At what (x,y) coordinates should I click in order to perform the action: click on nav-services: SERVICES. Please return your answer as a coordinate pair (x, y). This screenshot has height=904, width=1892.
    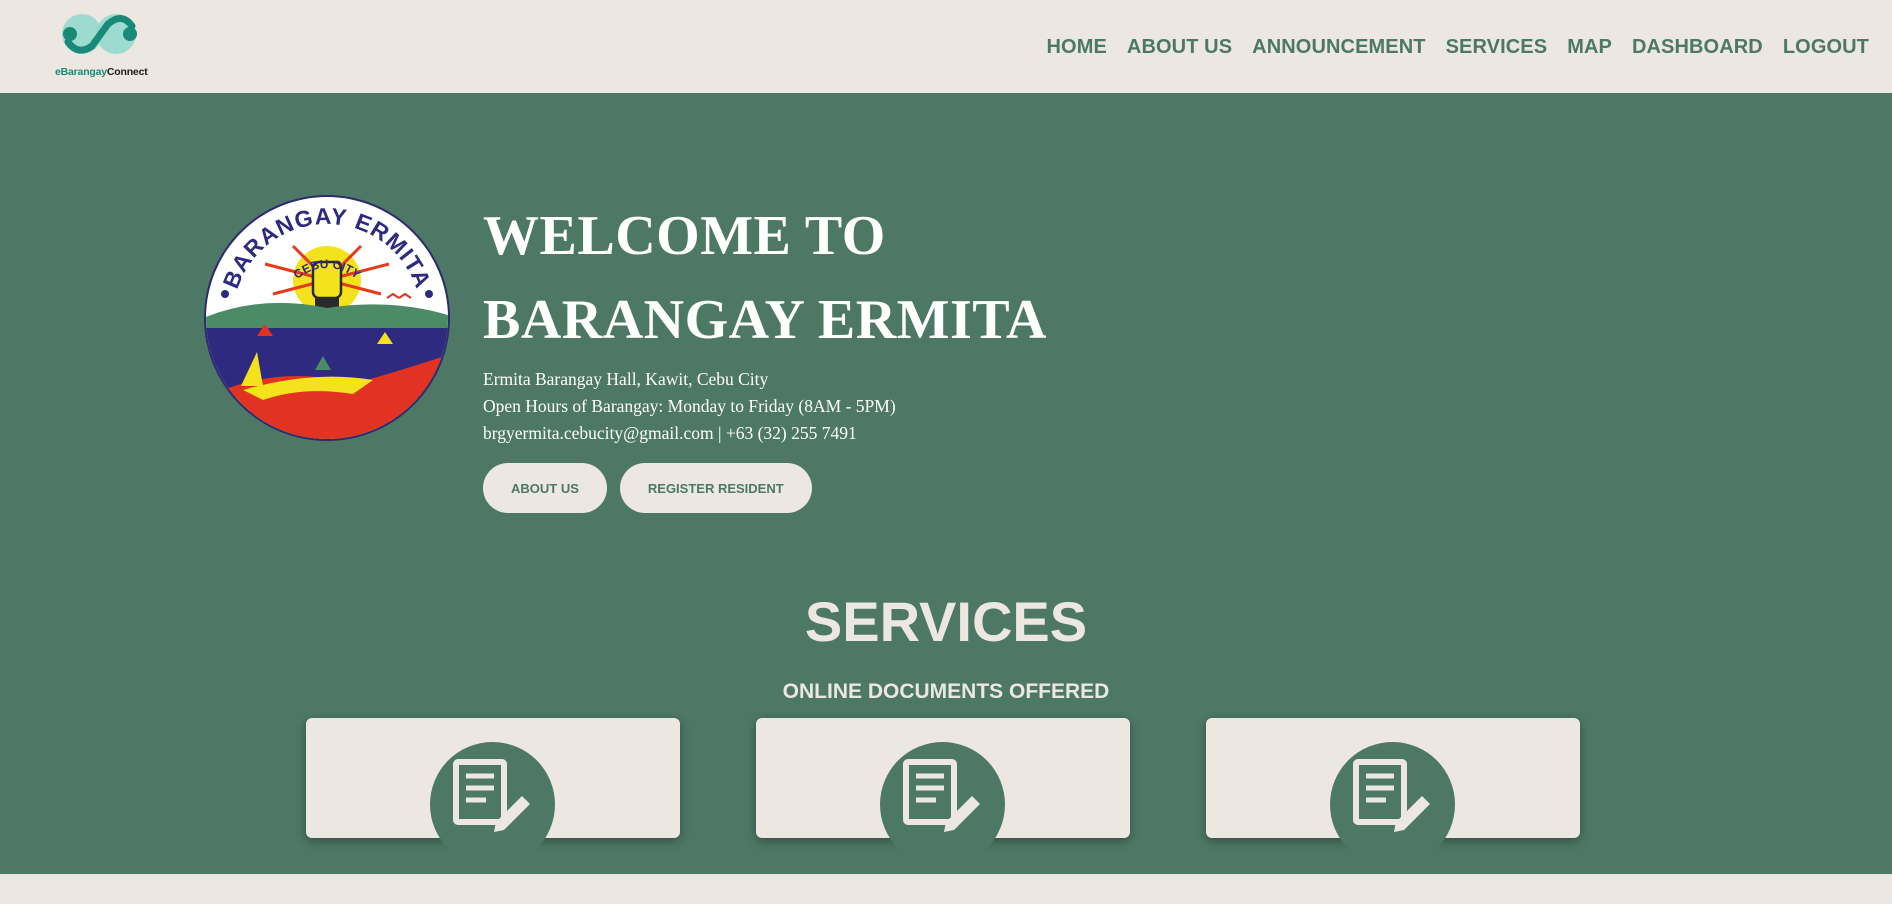
    Looking at the image, I should click on (1497, 47).